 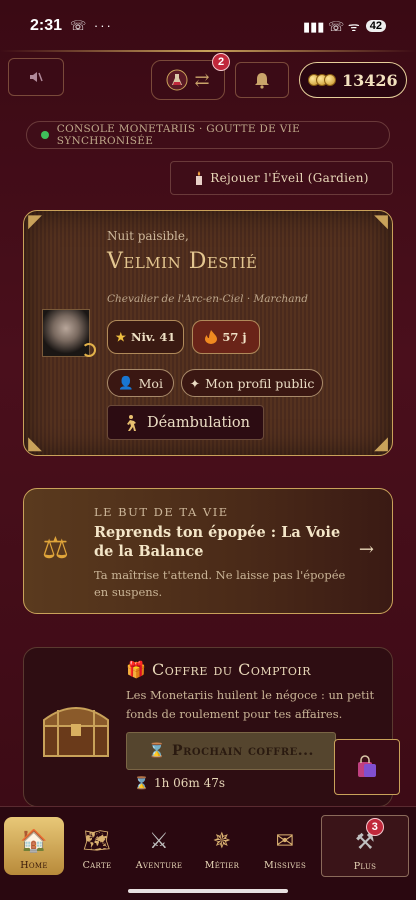 I want to click on nav-letters: ✉ Missives, so click(x=285, y=846).